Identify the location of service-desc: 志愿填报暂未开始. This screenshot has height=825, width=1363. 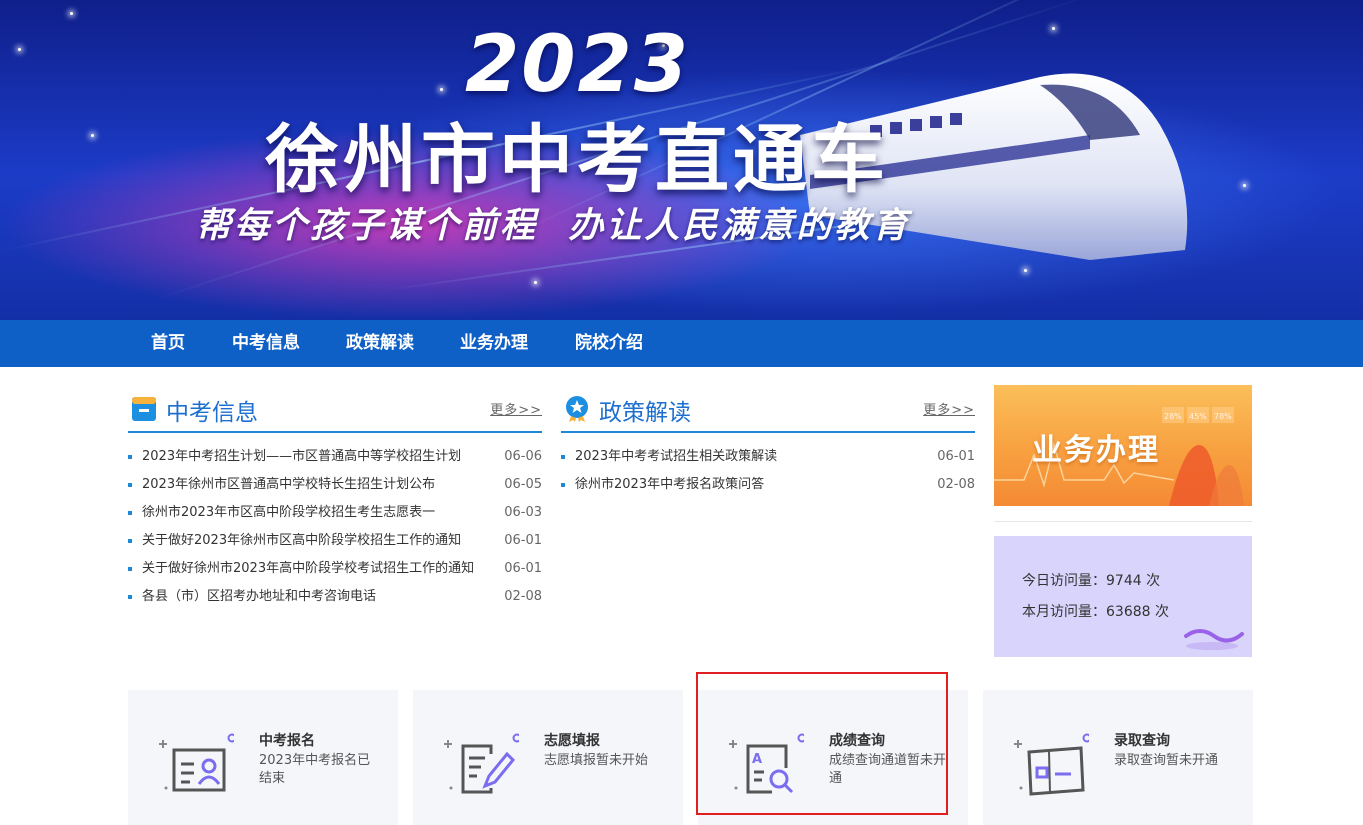
(596, 760).